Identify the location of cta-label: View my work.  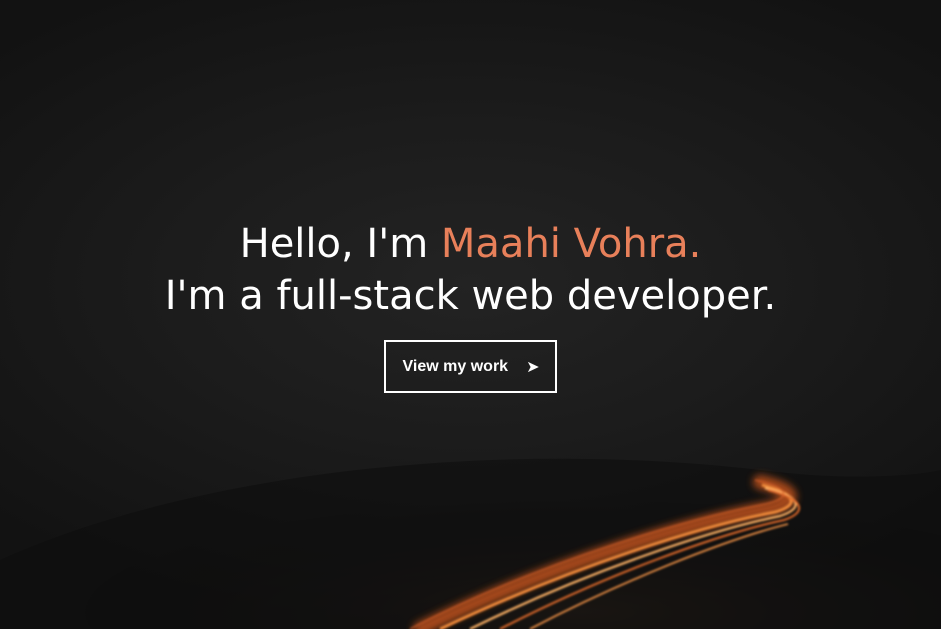
(455, 366).